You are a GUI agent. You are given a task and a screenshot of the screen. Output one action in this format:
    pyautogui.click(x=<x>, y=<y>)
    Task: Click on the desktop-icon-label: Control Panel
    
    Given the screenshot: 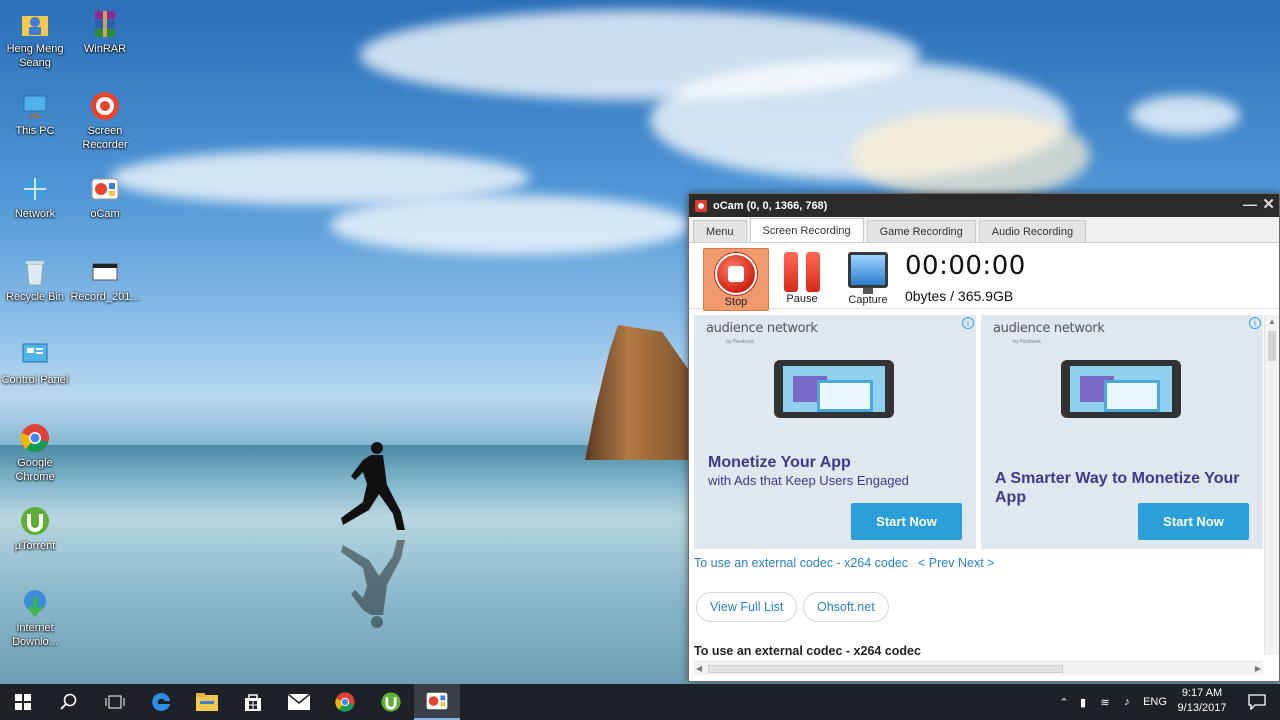 What is the action you would take?
    pyautogui.click(x=35, y=380)
    